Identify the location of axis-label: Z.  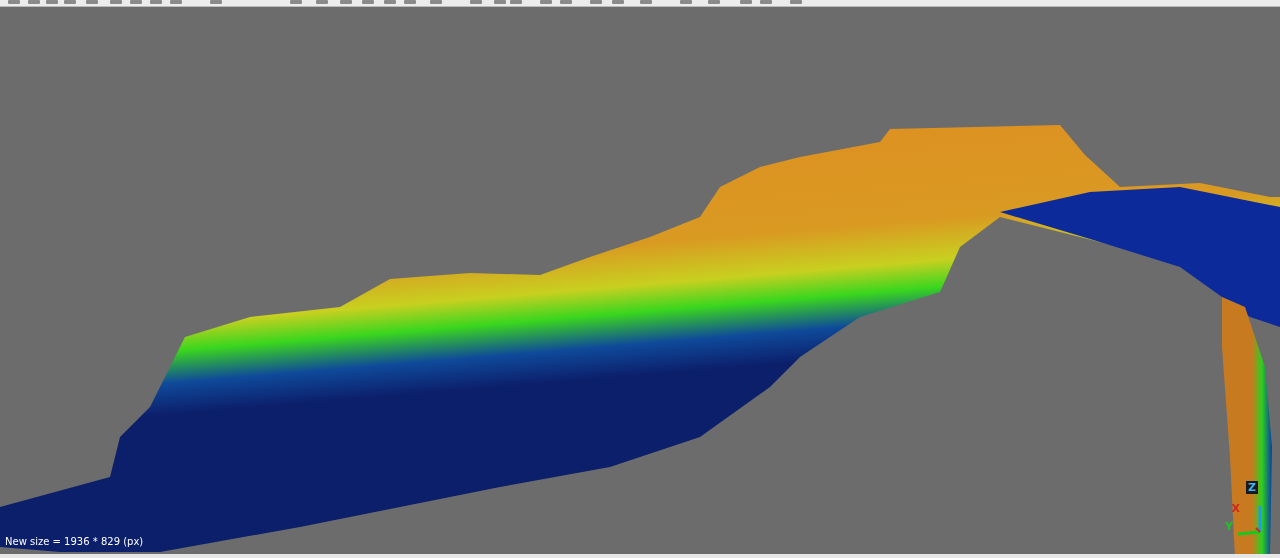
(1252, 487).